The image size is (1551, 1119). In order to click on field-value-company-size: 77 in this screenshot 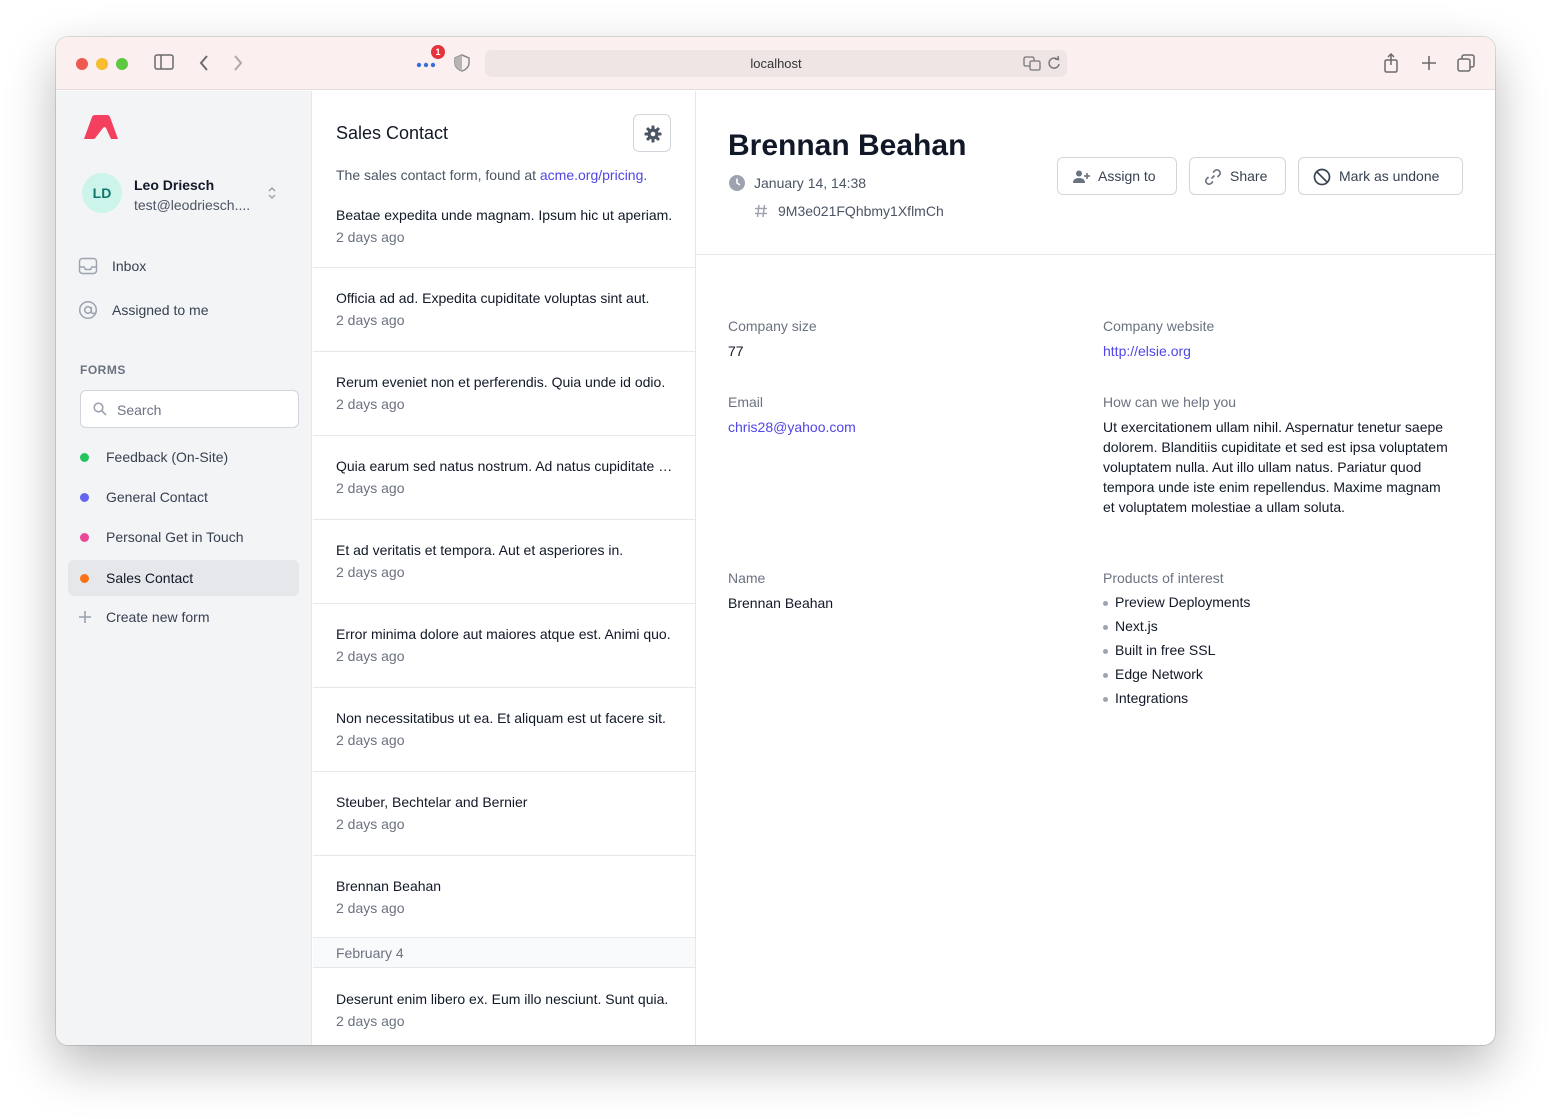, I will do `click(736, 351)`.